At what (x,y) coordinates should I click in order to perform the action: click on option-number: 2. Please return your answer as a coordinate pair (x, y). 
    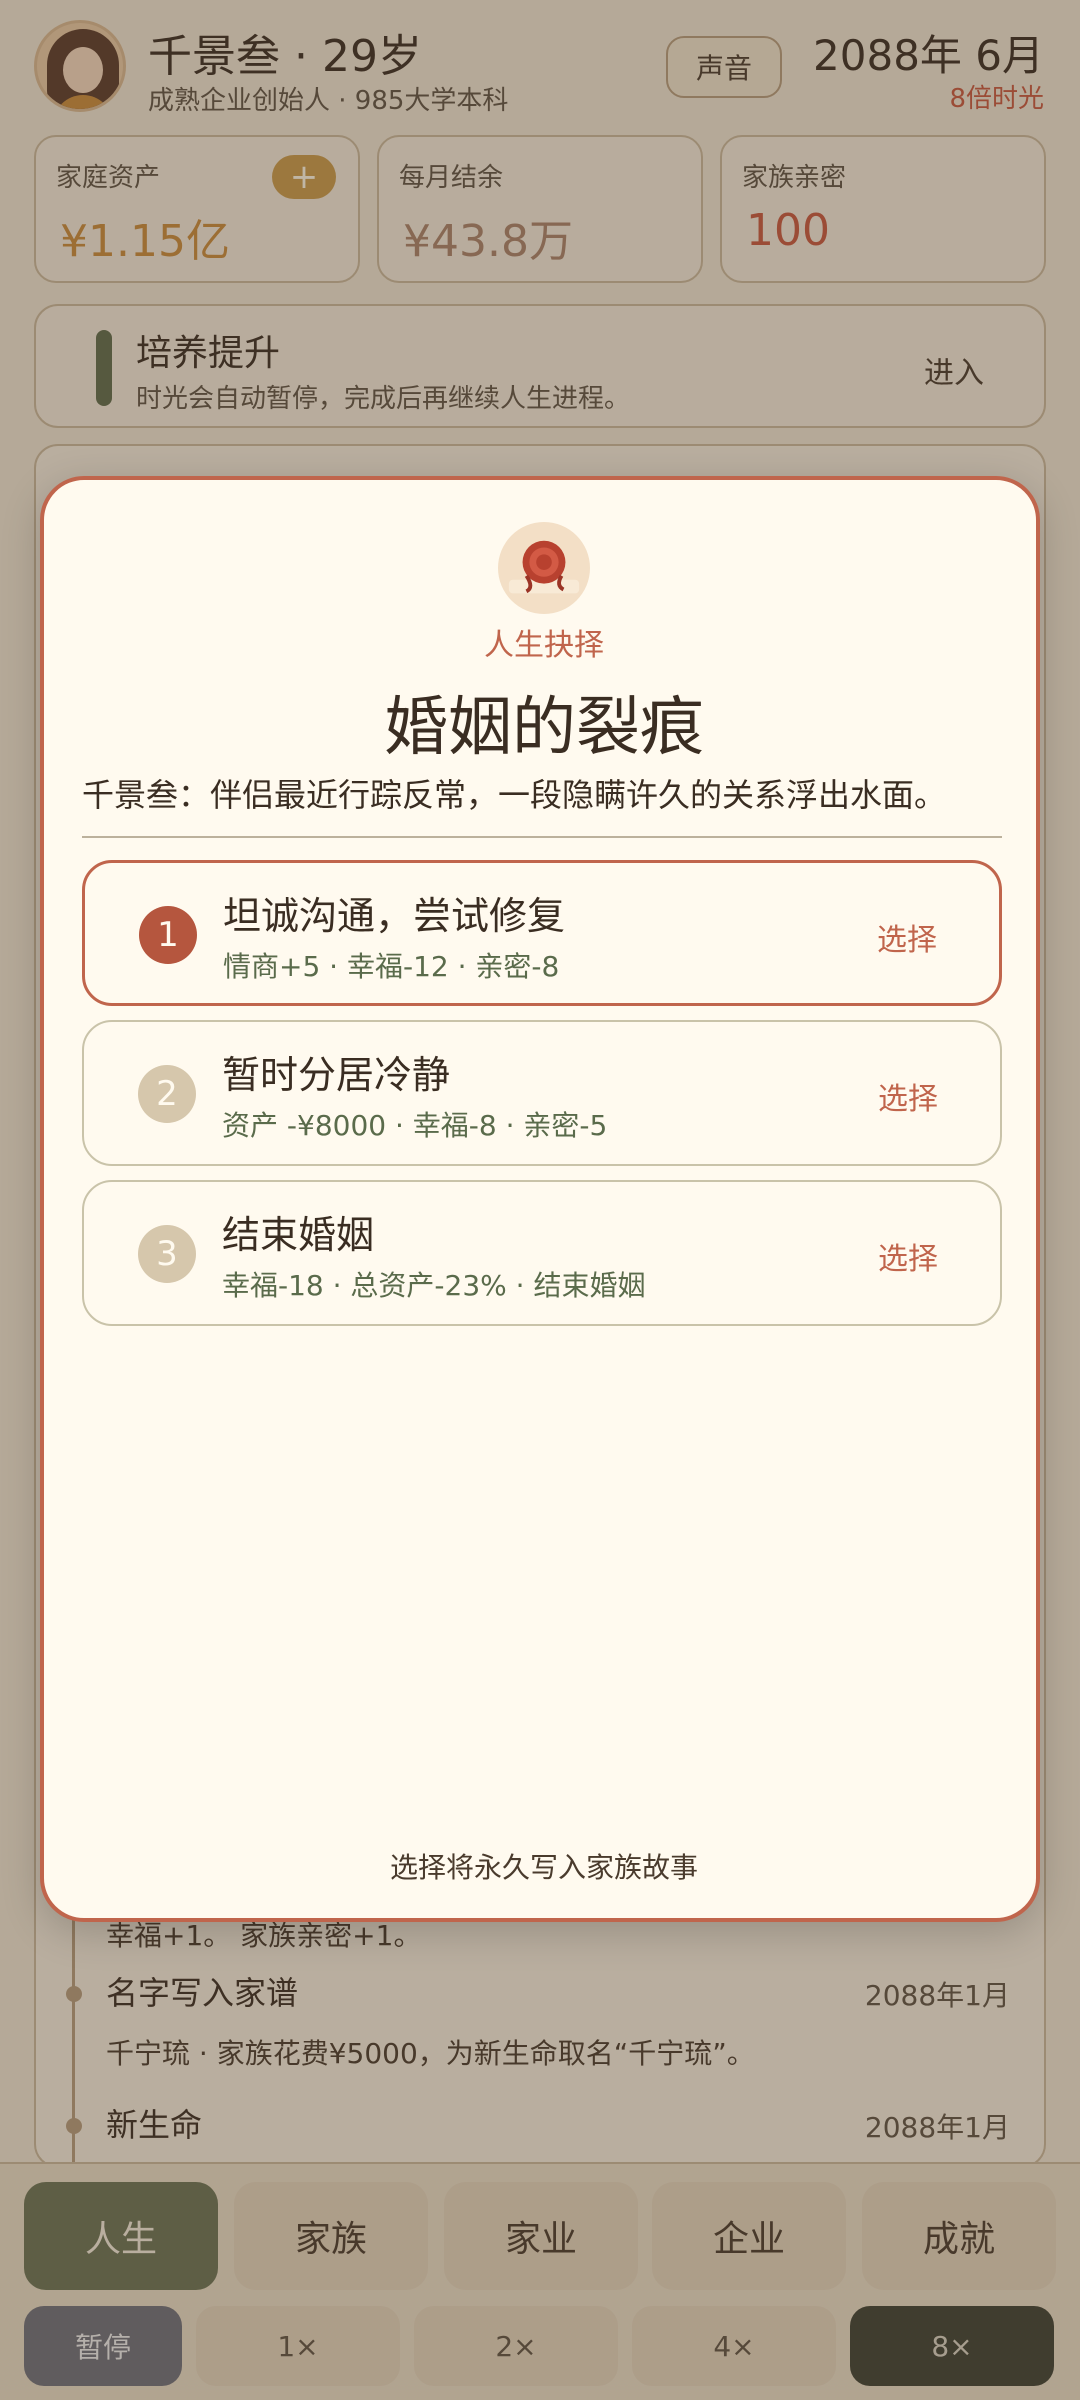
    Looking at the image, I should click on (167, 1094).